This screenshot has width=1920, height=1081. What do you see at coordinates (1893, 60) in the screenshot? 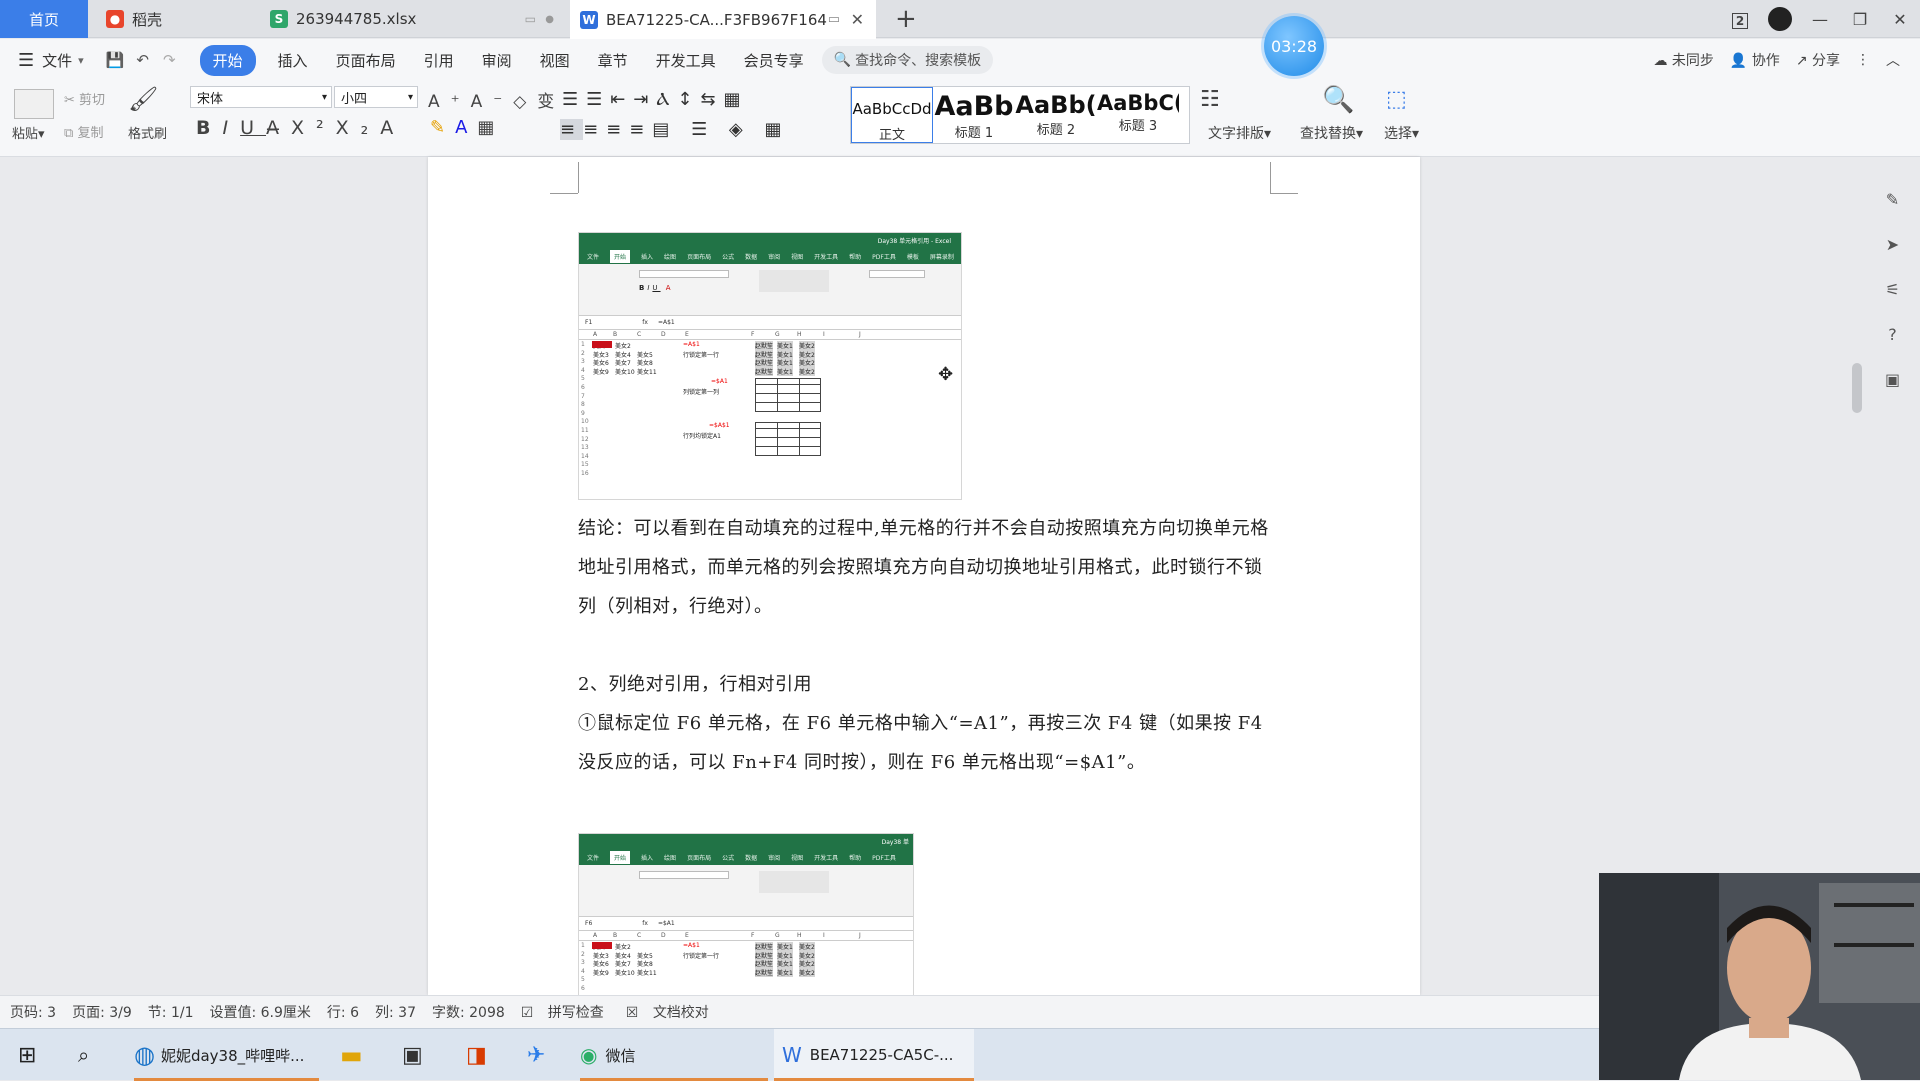
I see `collapse-icon: ︿` at bounding box center [1893, 60].